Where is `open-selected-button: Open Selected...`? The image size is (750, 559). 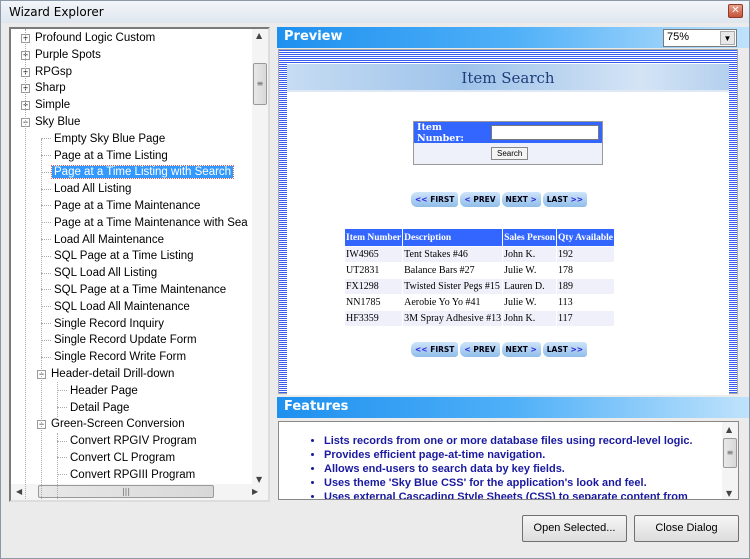
open-selected-button: Open Selected... is located at coordinates (574, 528).